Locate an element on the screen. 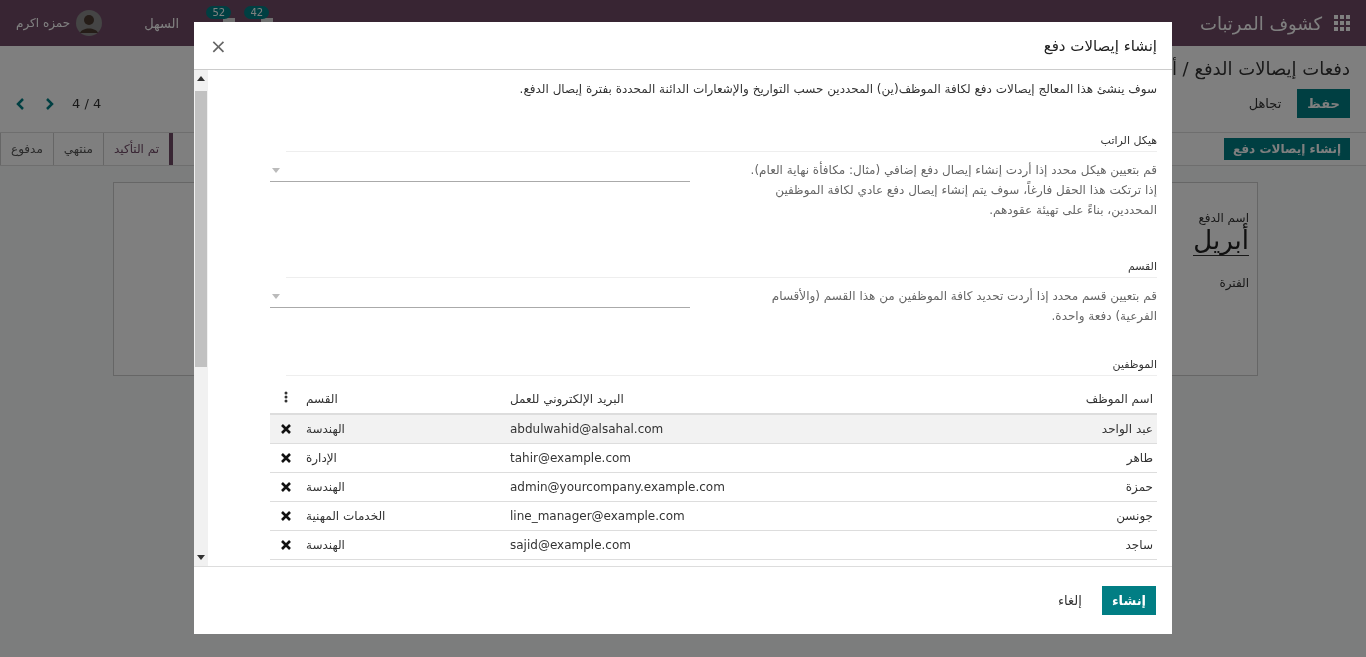 Image resolution: width=1366 pixels, height=657 pixels. dialog-title: إنشاء إيصالات دفع is located at coordinates (1100, 45).